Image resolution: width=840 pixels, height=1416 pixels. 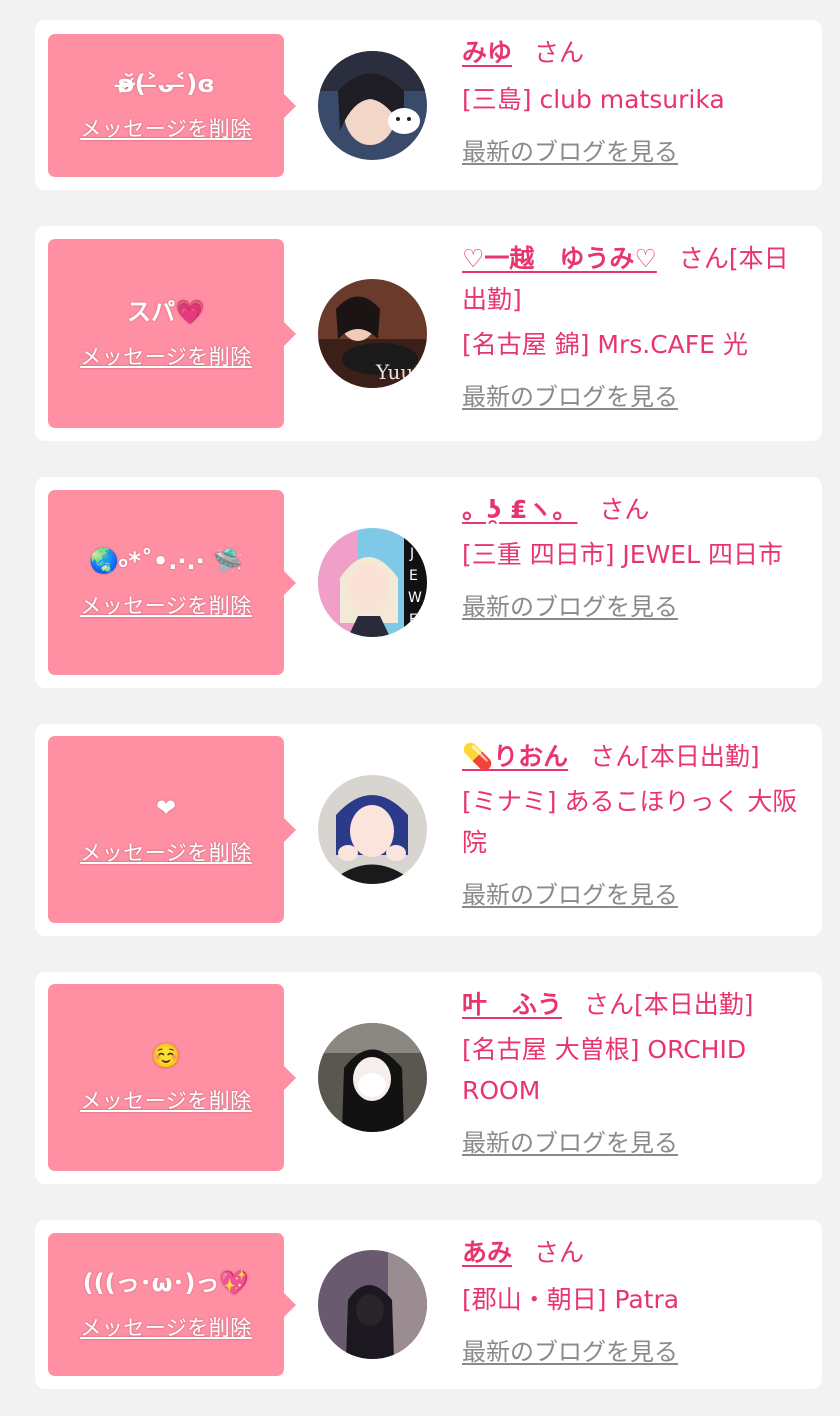 I want to click on girl-info: みゆ さん [三島] club matsurika 最新のブログを見る, so click(x=637, y=102).